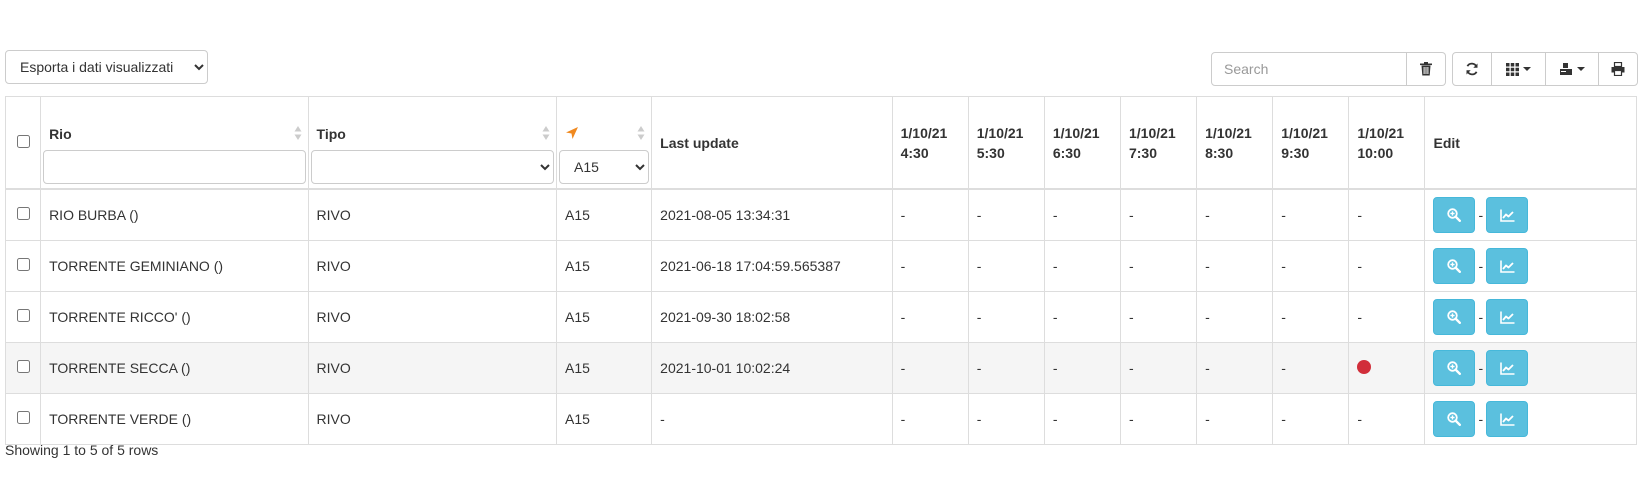 This screenshot has height=492, width=1642. Describe the element at coordinates (772, 266) in the screenshot. I see `last-update-cell: 2021-06-18 17:04:59.565387` at that location.